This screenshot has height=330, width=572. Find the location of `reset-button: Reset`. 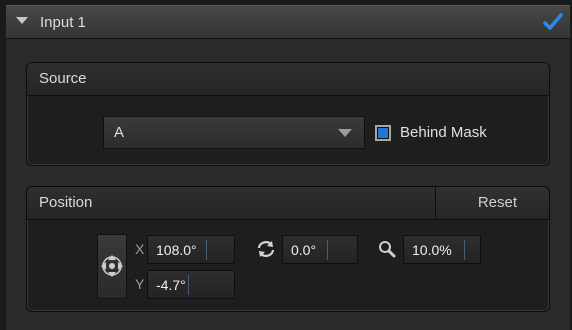

reset-button: Reset is located at coordinates (492, 203).